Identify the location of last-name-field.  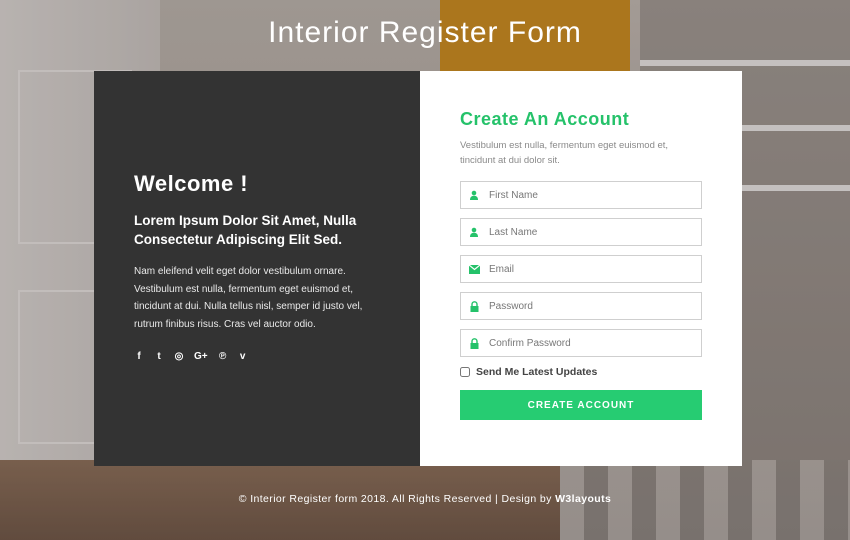
(581, 232).